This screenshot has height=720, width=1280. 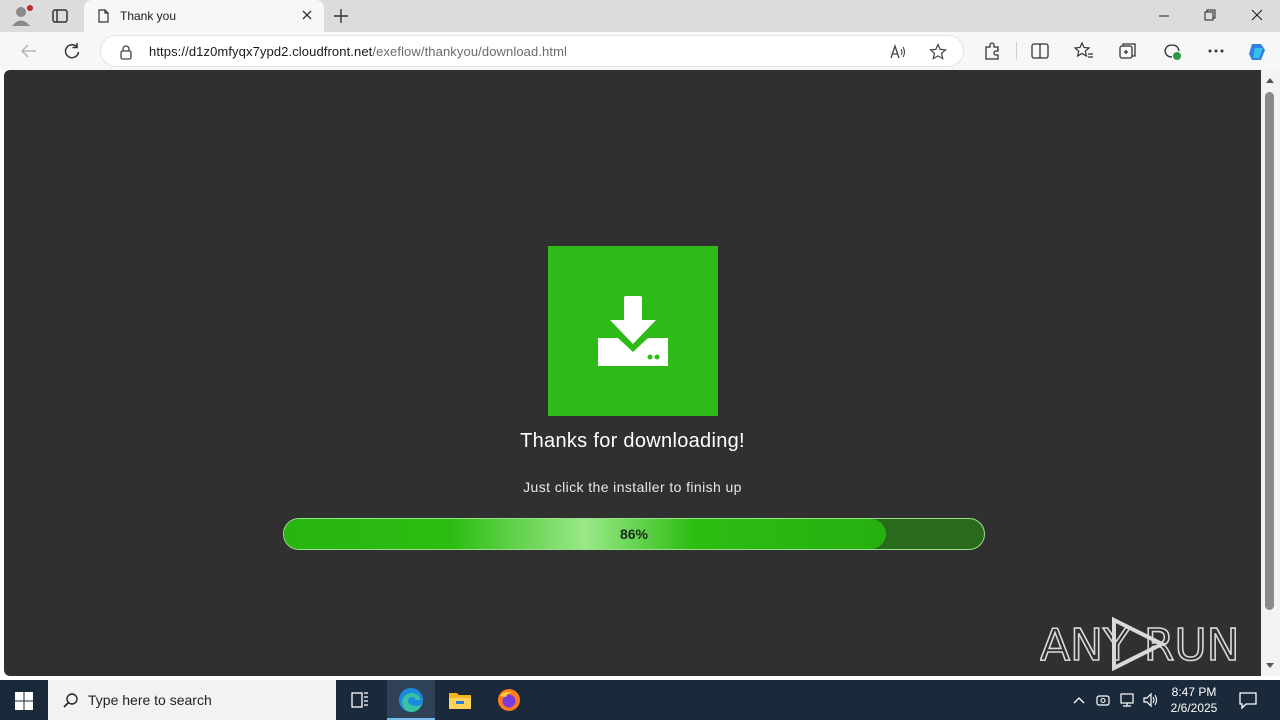 What do you see at coordinates (307, 15) in the screenshot?
I see `tab-close-icon` at bounding box center [307, 15].